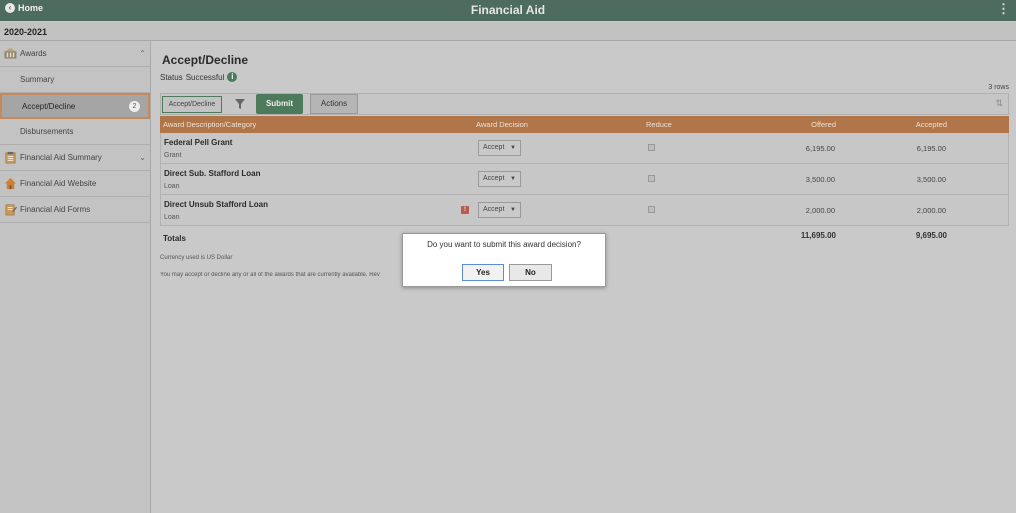 Image resolution: width=1016 pixels, height=513 pixels. Describe the element at coordinates (508, 31) in the screenshot. I see `aid-year-bar: 2020-2021` at that location.